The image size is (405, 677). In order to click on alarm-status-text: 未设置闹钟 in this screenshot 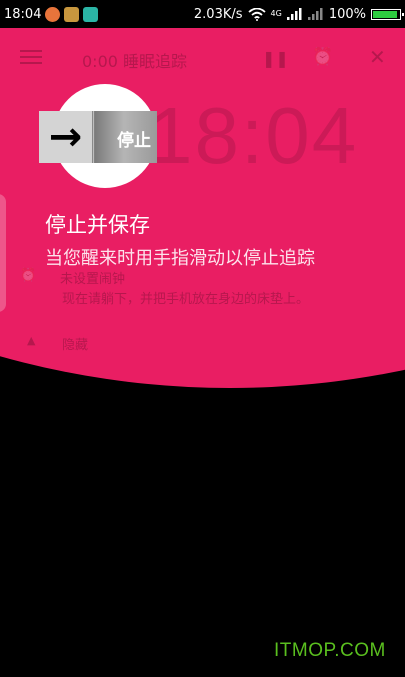, I will do `click(93, 279)`.